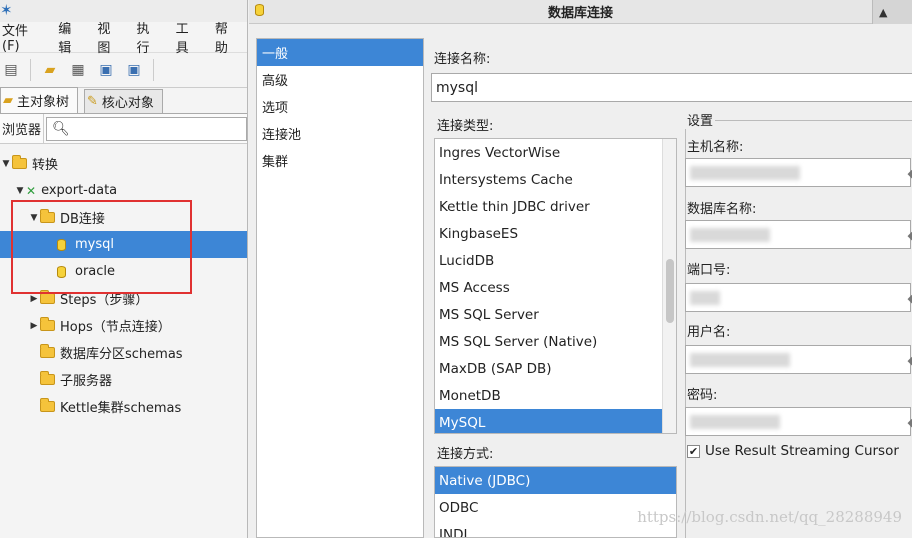 This screenshot has height=538, width=912. Describe the element at coordinates (670, 291) in the screenshot. I see `scrollbar-thumb` at that location.